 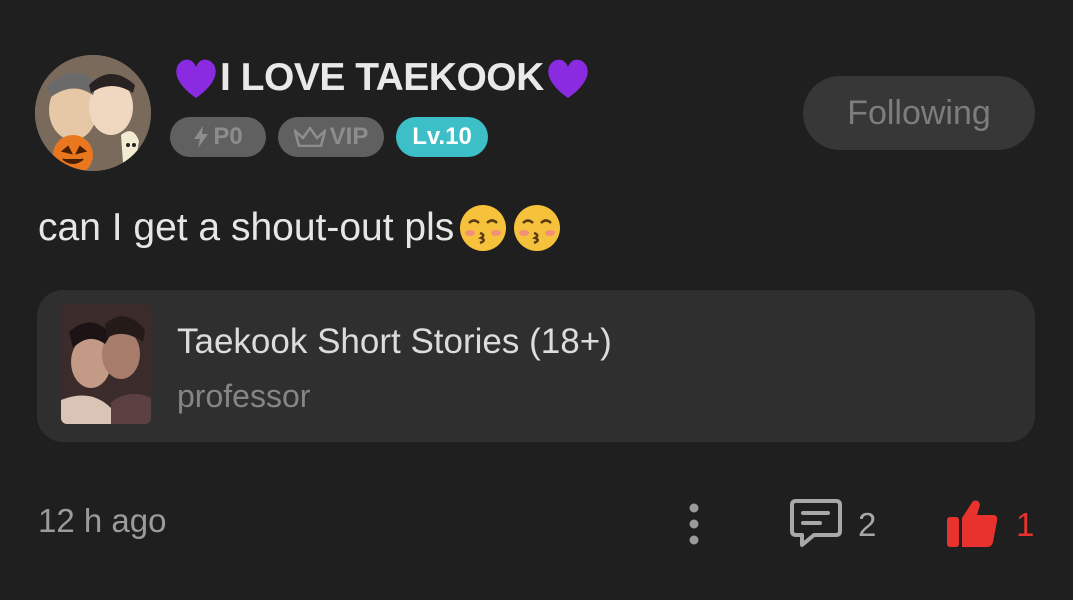 What do you see at coordinates (309, 137) in the screenshot?
I see `crown-icon` at bounding box center [309, 137].